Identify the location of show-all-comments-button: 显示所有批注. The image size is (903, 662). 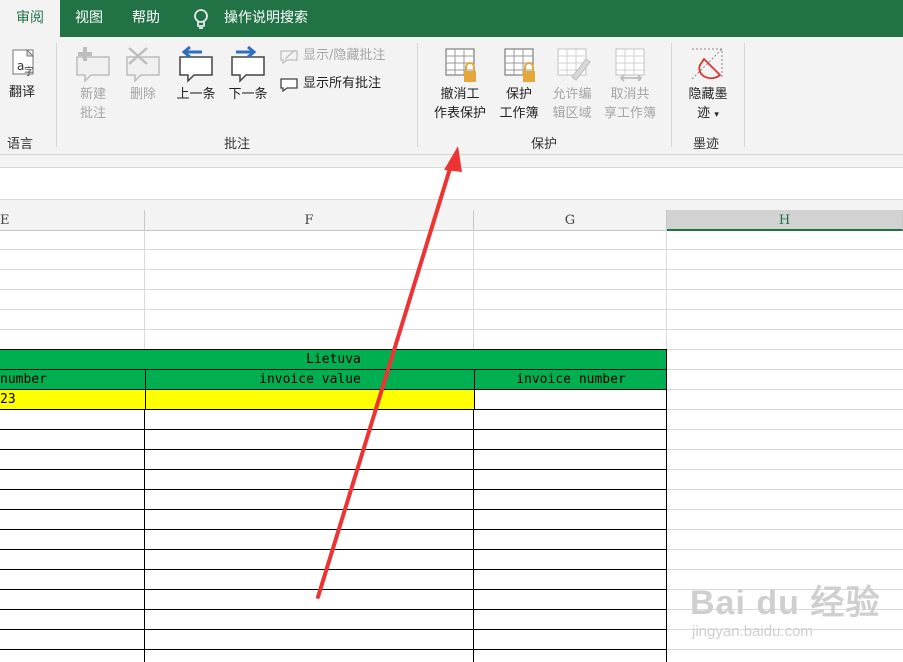
(349, 84).